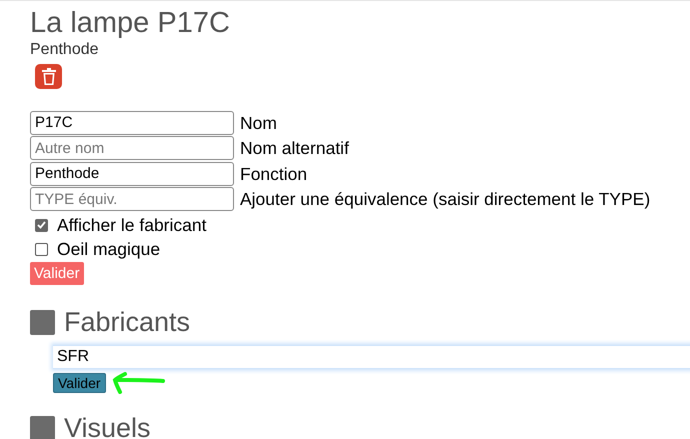  I want to click on check-icon, so click(41, 225).